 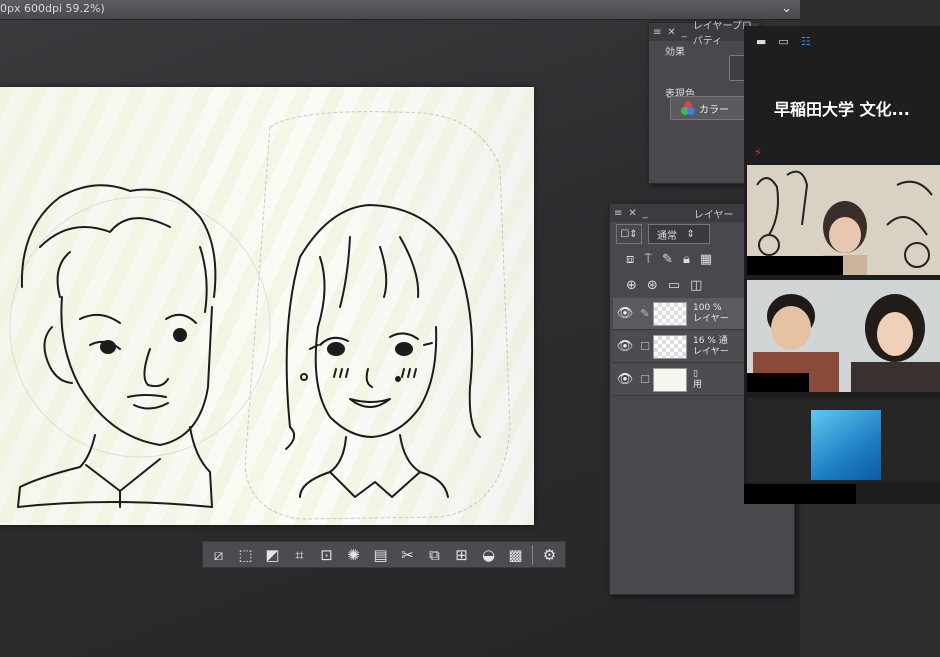 I want to click on expand-selection-icon: ⊡, so click(x=326, y=555).